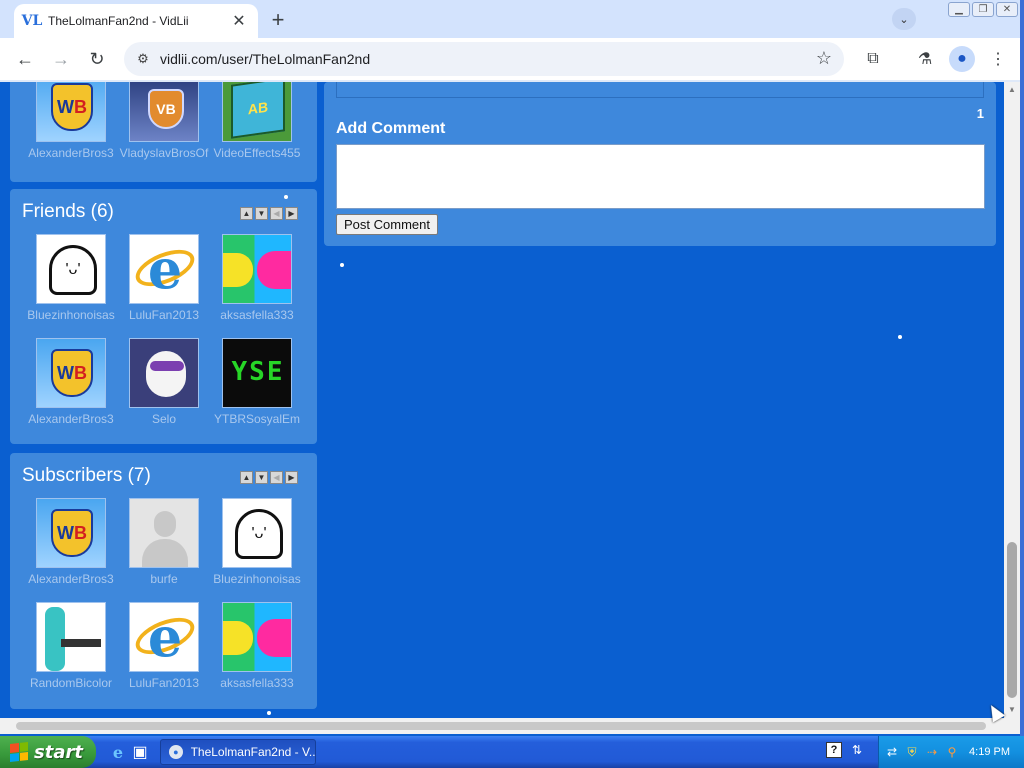  Describe the element at coordinates (660, 90) in the screenshot. I see `previous-comment-box` at that location.